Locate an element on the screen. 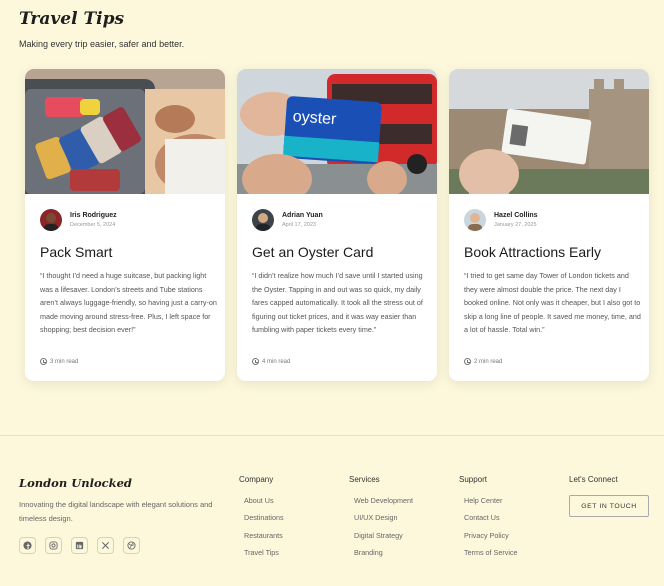  footer-column-connect: Let's Connect is located at coordinates (593, 485).